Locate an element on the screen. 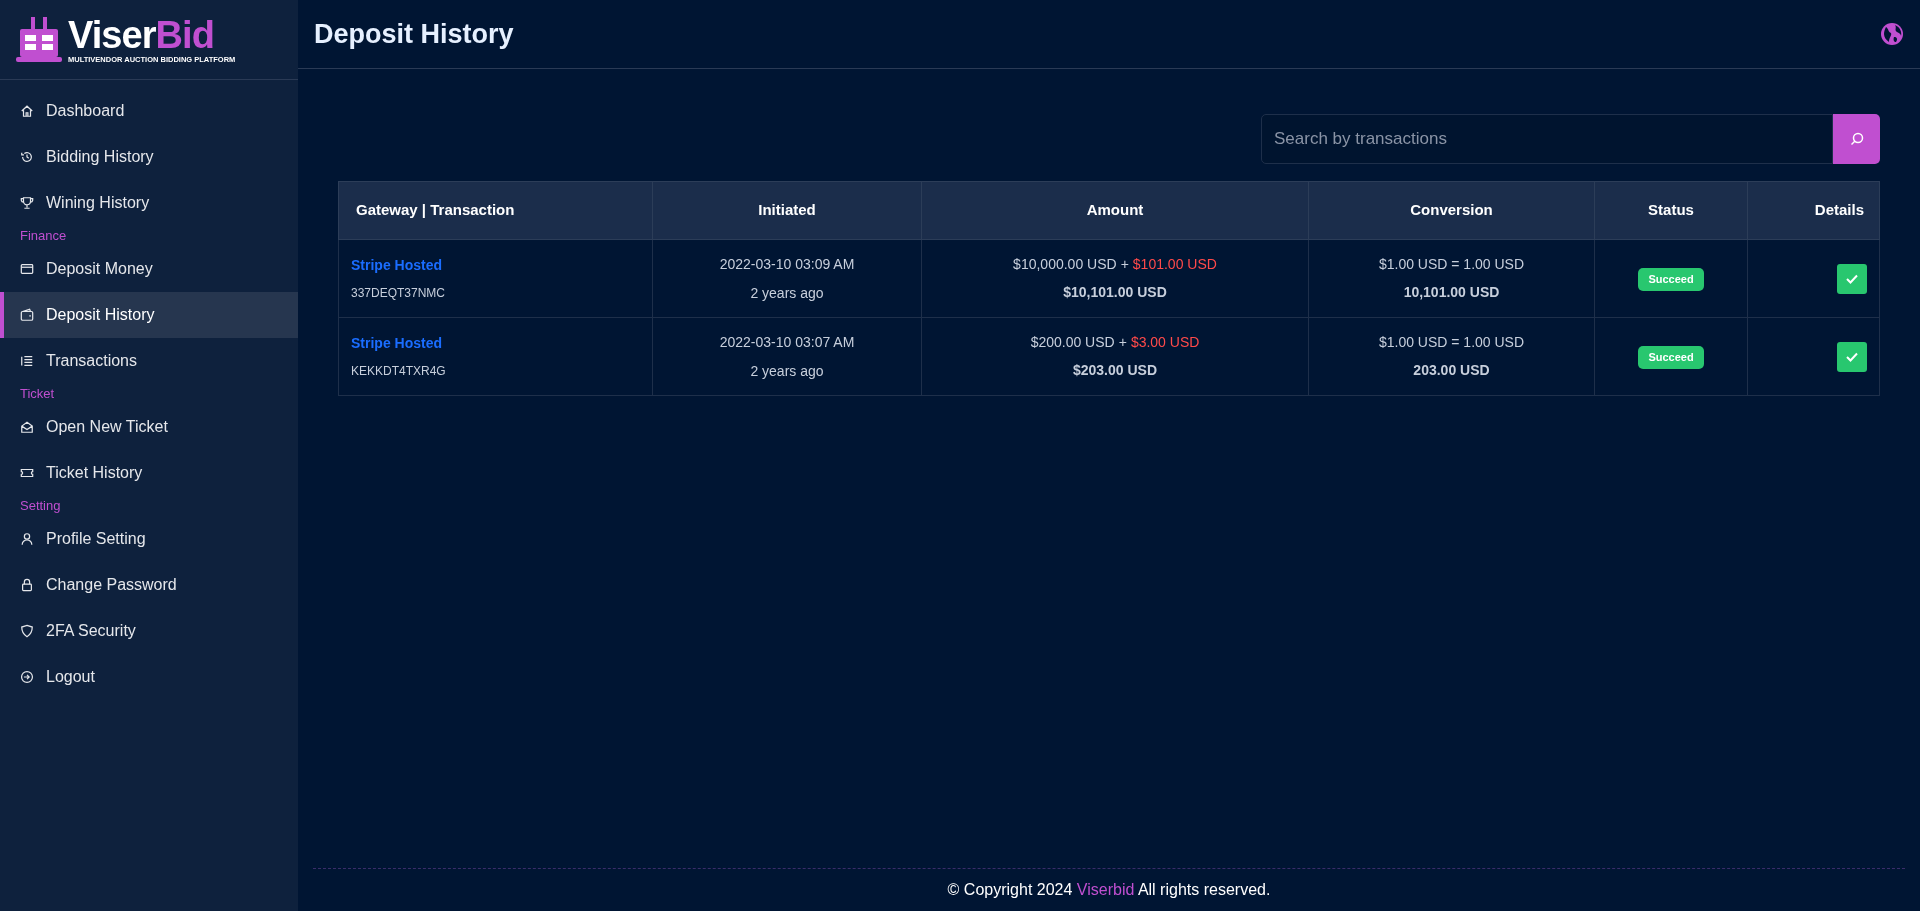  column-header: Gateway | Transaction is located at coordinates (495, 210).